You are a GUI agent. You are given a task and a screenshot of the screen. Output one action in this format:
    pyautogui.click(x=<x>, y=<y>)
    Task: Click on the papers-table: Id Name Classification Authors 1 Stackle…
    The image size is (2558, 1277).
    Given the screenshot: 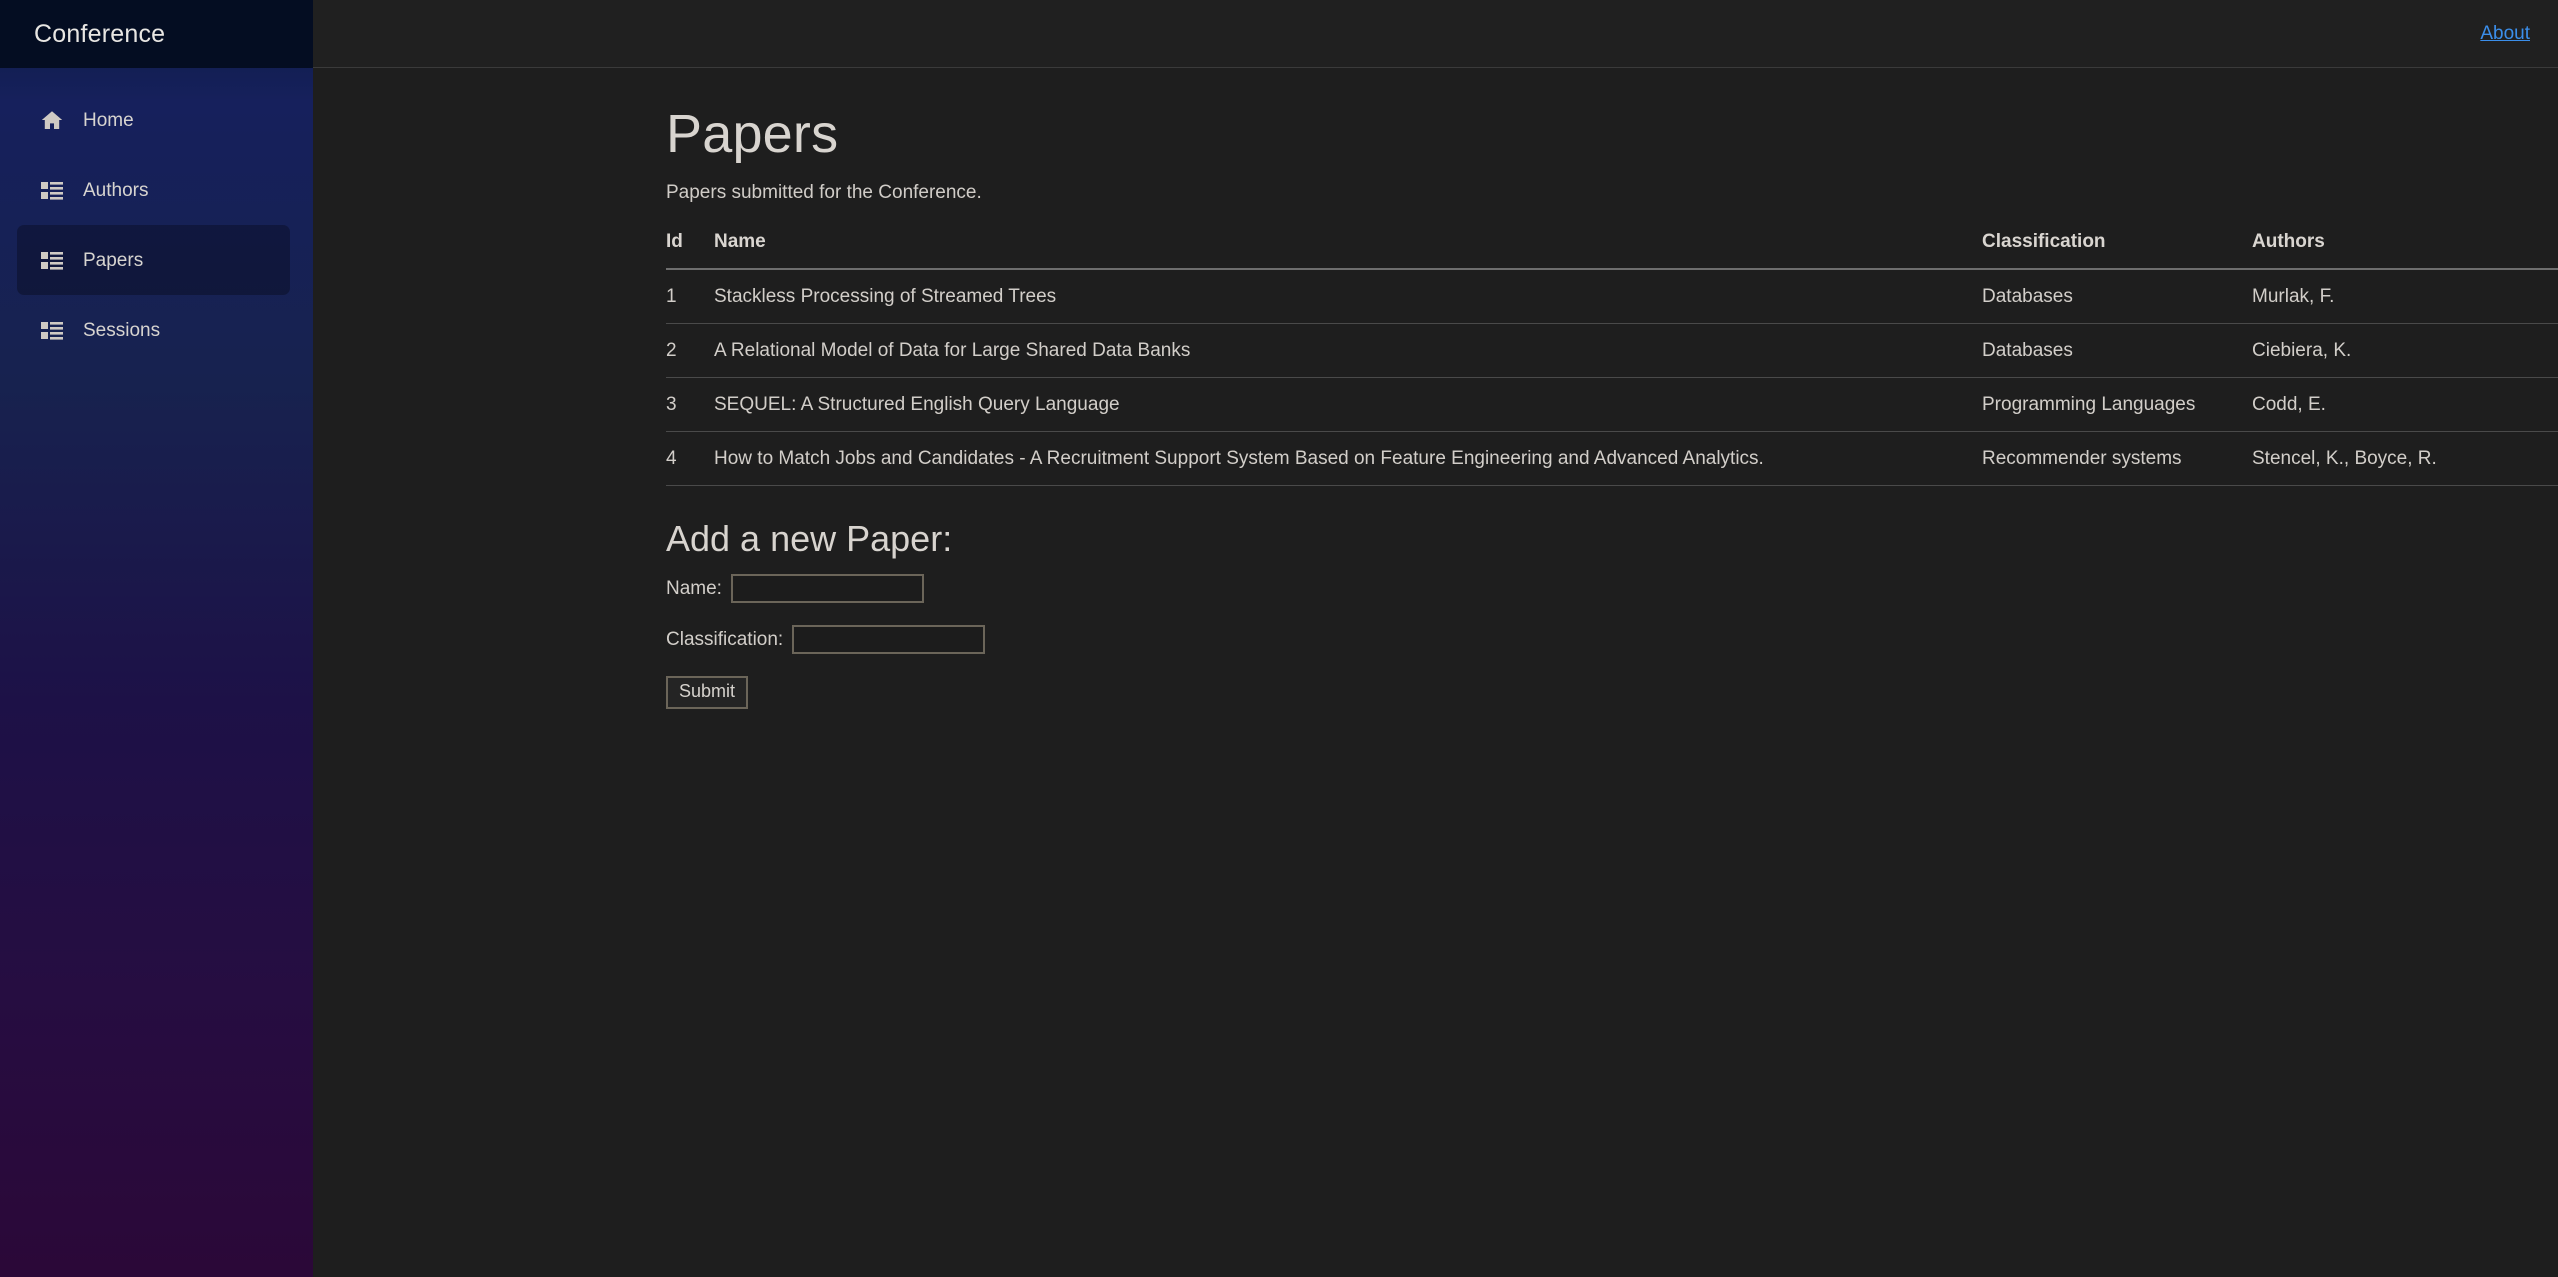 What is the action you would take?
    pyautogui.click(x=1612, y=359)
    